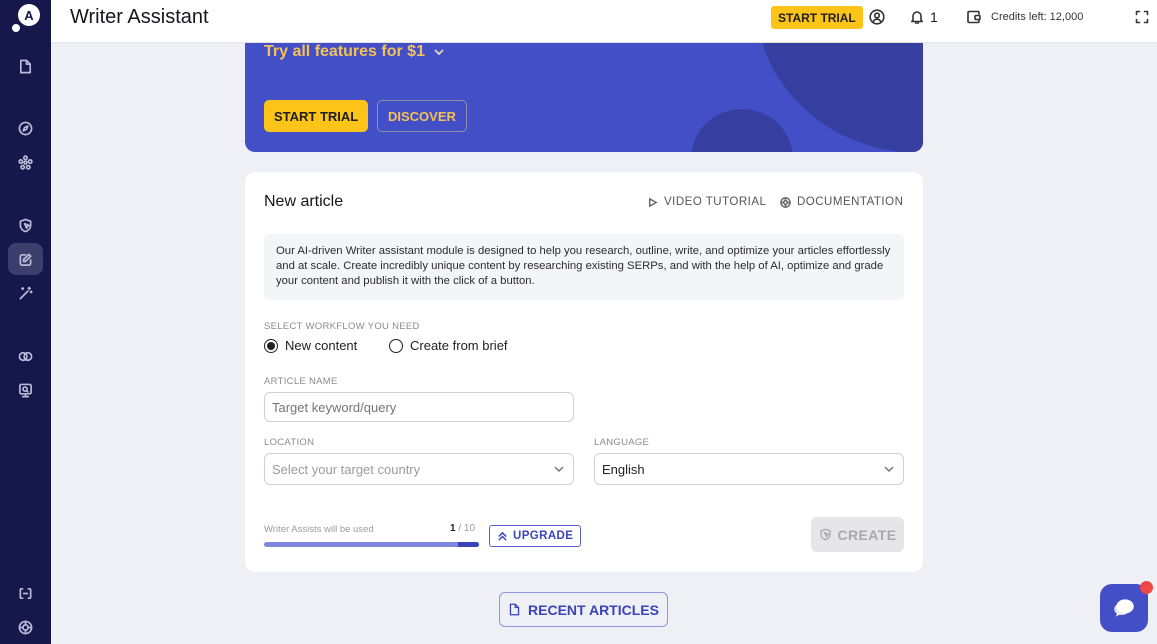  Describe the element at coordinates (715, 202) in the screenshot. I see `video-tutorial-label: VIDEO TUTORIAL` at that location.